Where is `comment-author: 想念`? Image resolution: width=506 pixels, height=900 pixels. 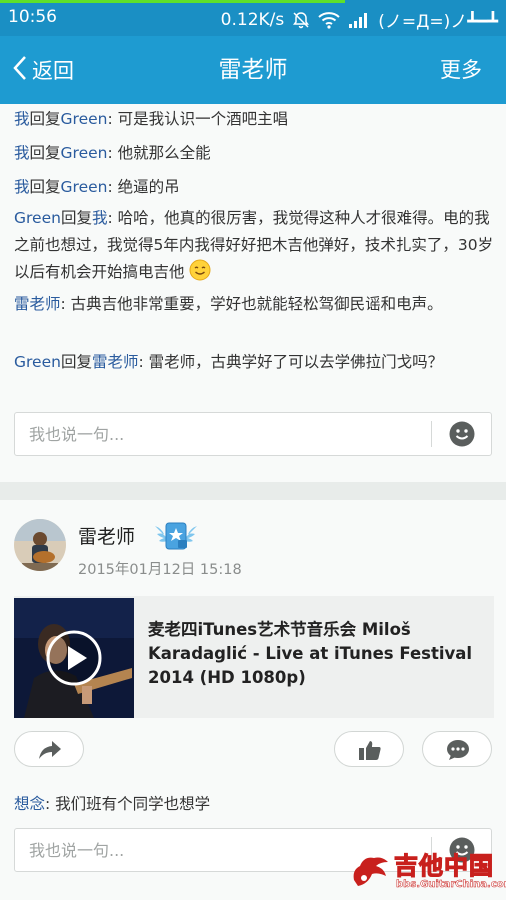 comment-author: 想念 is located at coordinates (29, 804).